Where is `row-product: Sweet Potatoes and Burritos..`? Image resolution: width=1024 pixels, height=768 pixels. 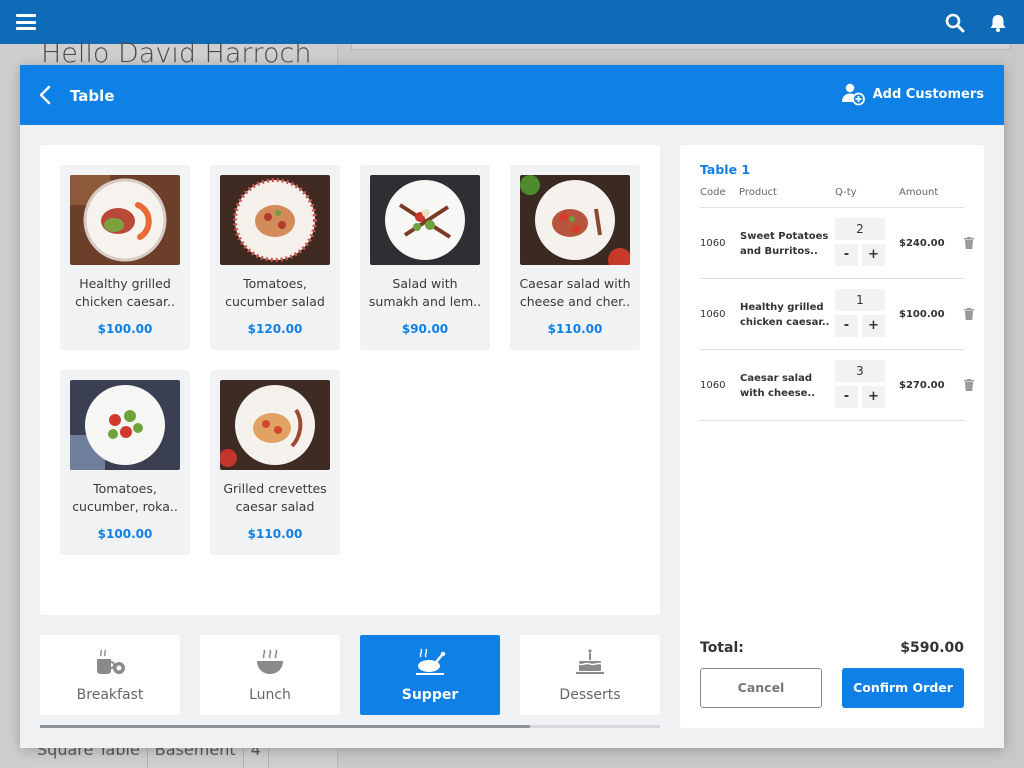 row-product: Sweet Potatoes and Burritos.. is located at coordinates (784, 244).